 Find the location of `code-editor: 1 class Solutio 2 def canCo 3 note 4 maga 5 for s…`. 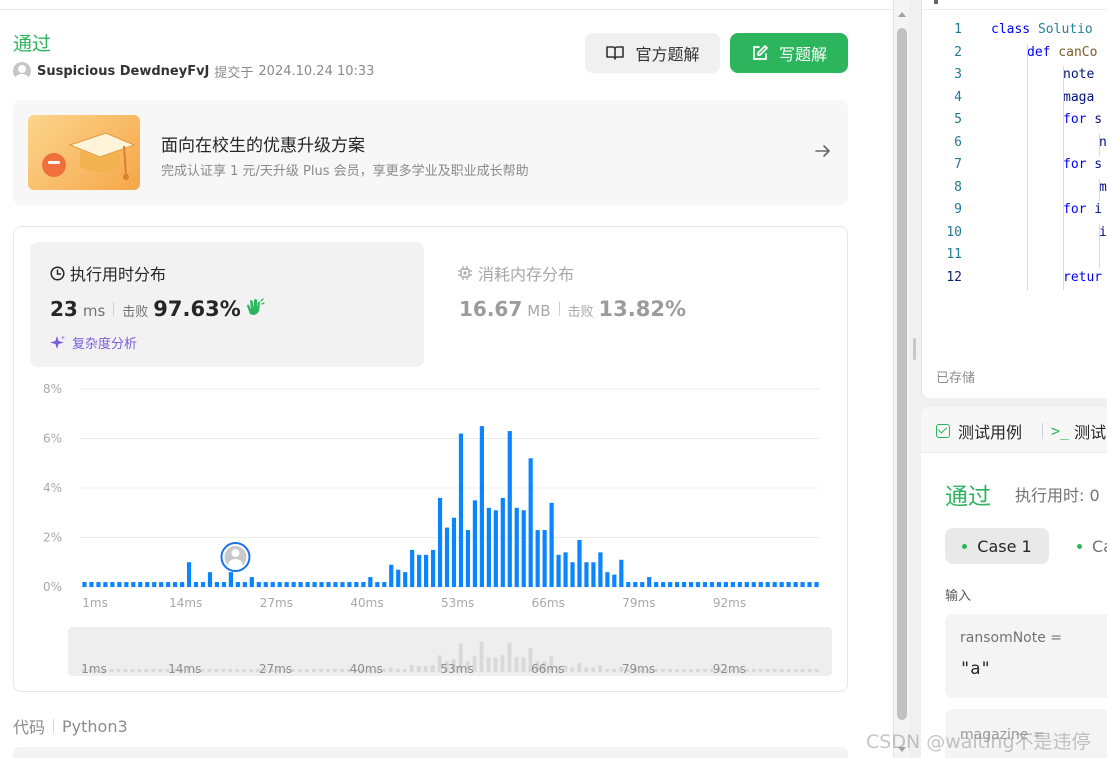

code-editor: 1 class Solutio 2 def canCo 3 note 4 maga 5 for s… is located at coordinates (1014, 199).